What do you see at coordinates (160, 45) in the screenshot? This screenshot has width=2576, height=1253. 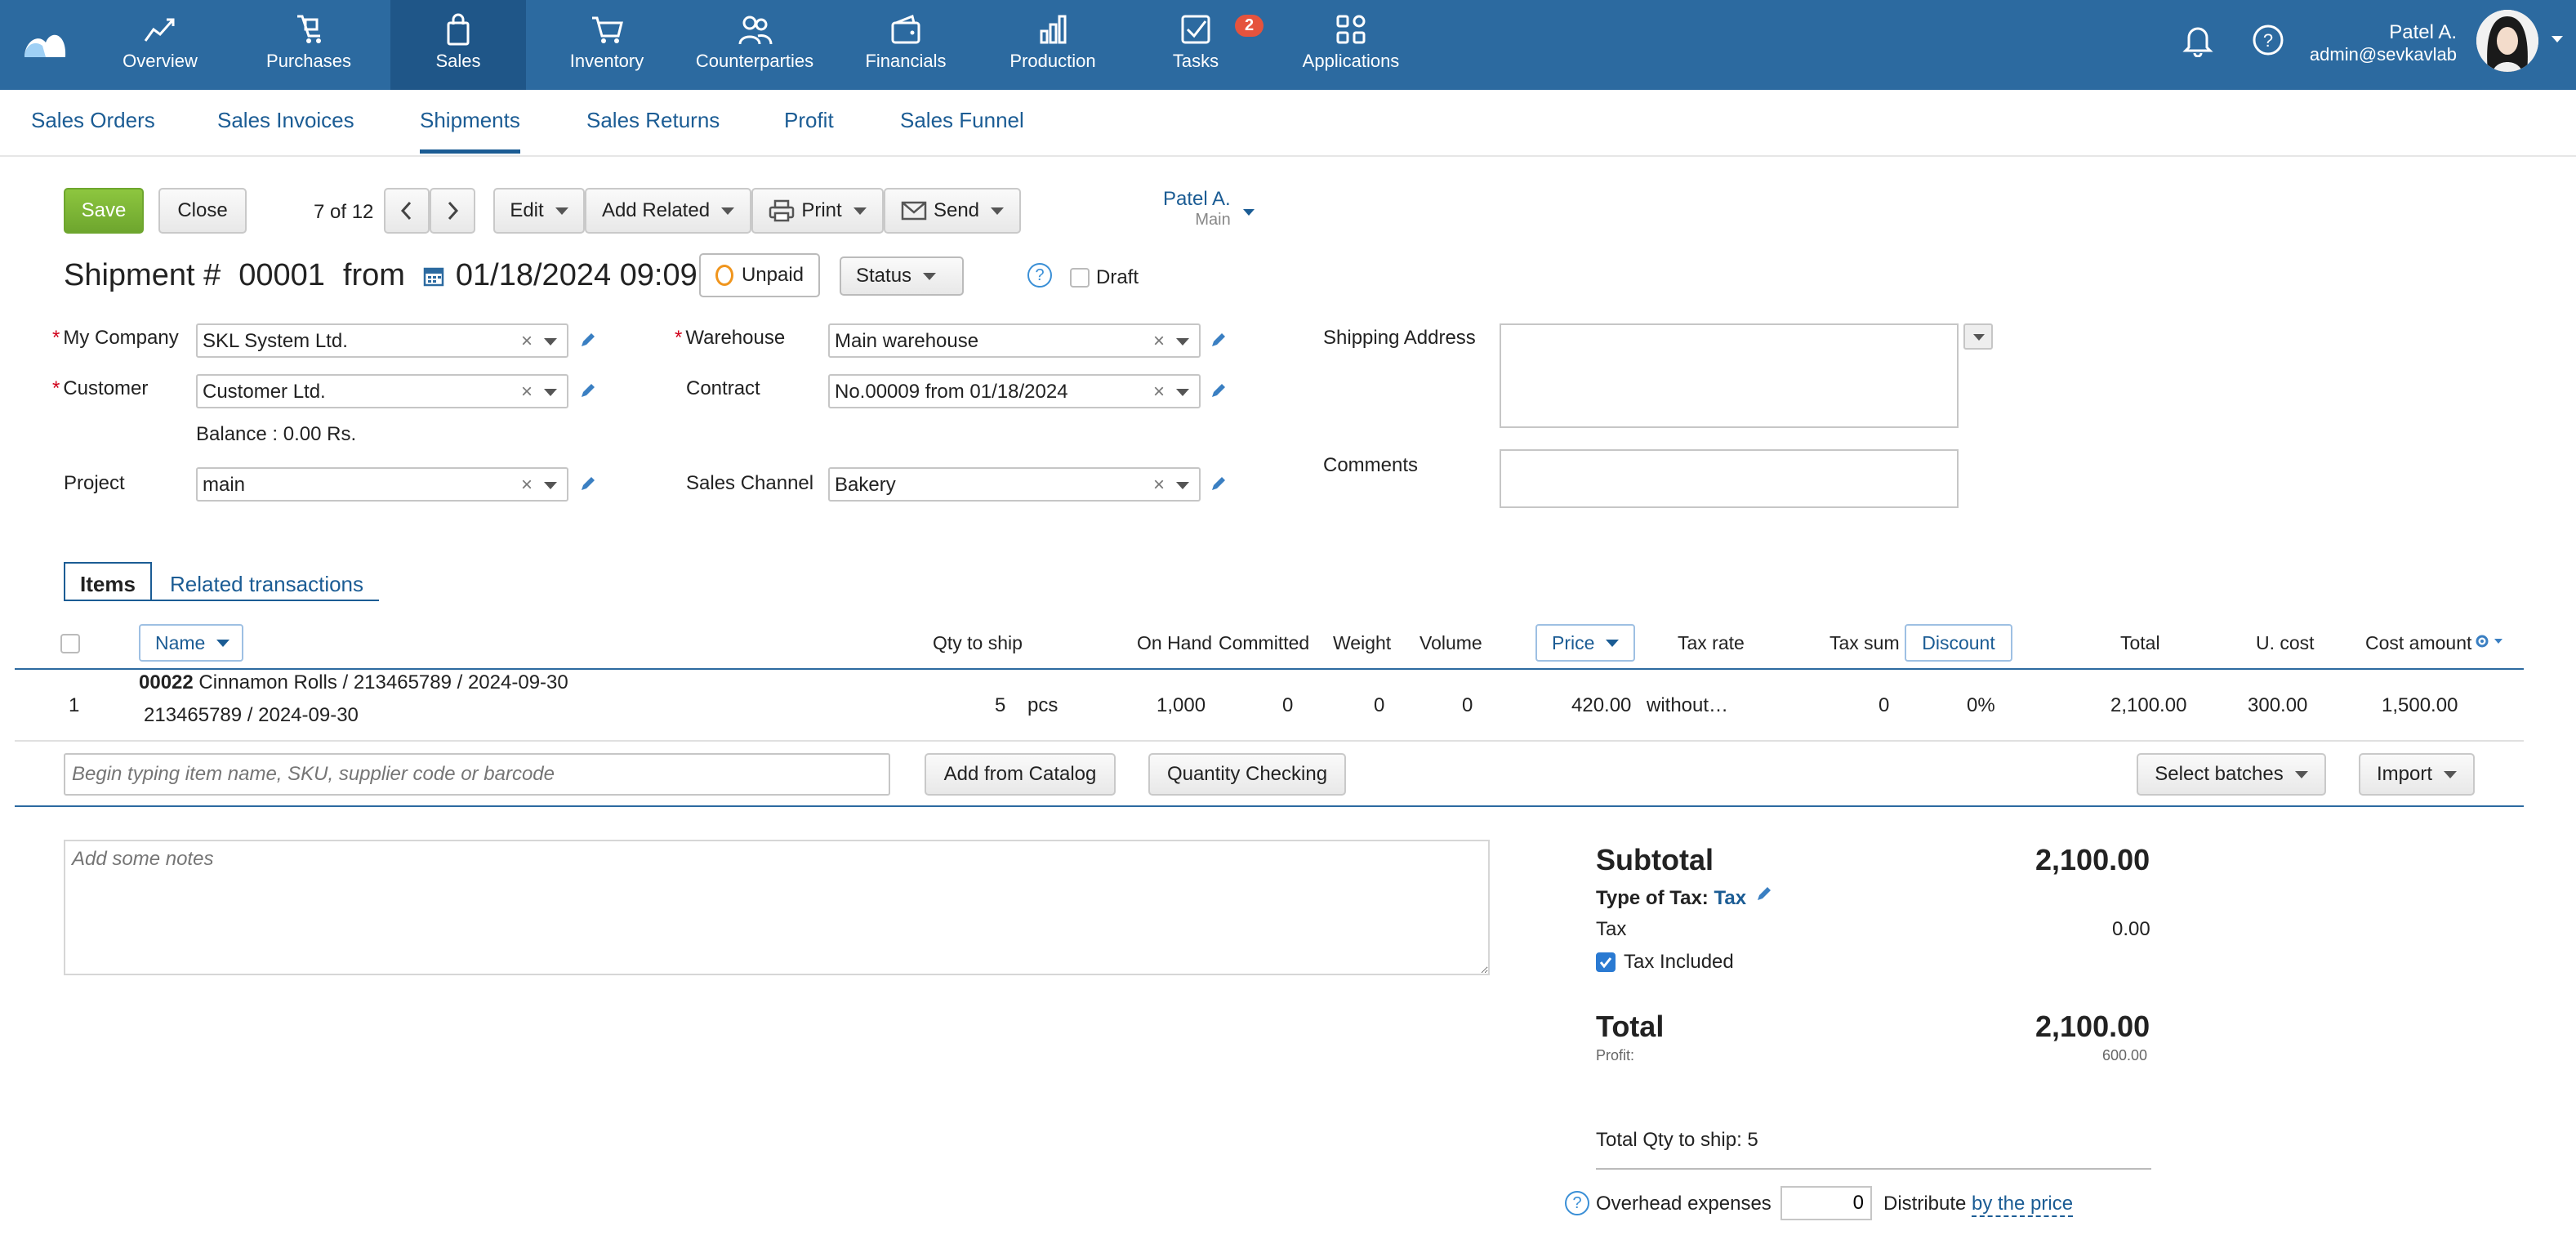 I see `nav-overview: Overview` at bounding box center [160, 45].